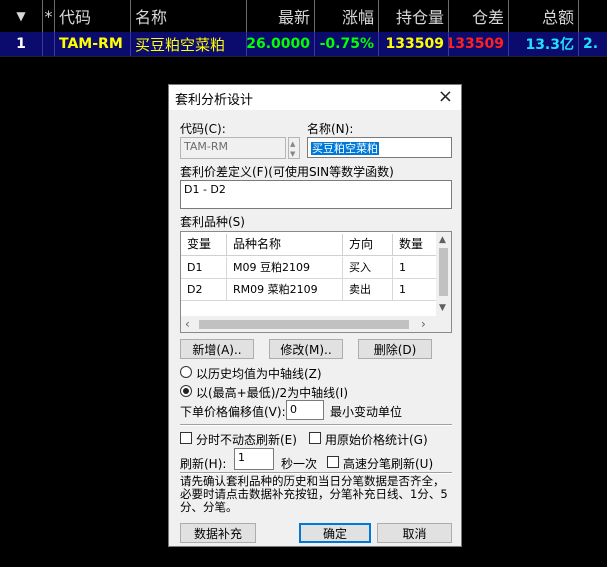 Image resolution: width=607 pixels, height=567 pixels. What do you see at coordinates (442, 240) in the screenshot?
I see `scroll-up-icon: ▲` at bounding box center [442, 240].